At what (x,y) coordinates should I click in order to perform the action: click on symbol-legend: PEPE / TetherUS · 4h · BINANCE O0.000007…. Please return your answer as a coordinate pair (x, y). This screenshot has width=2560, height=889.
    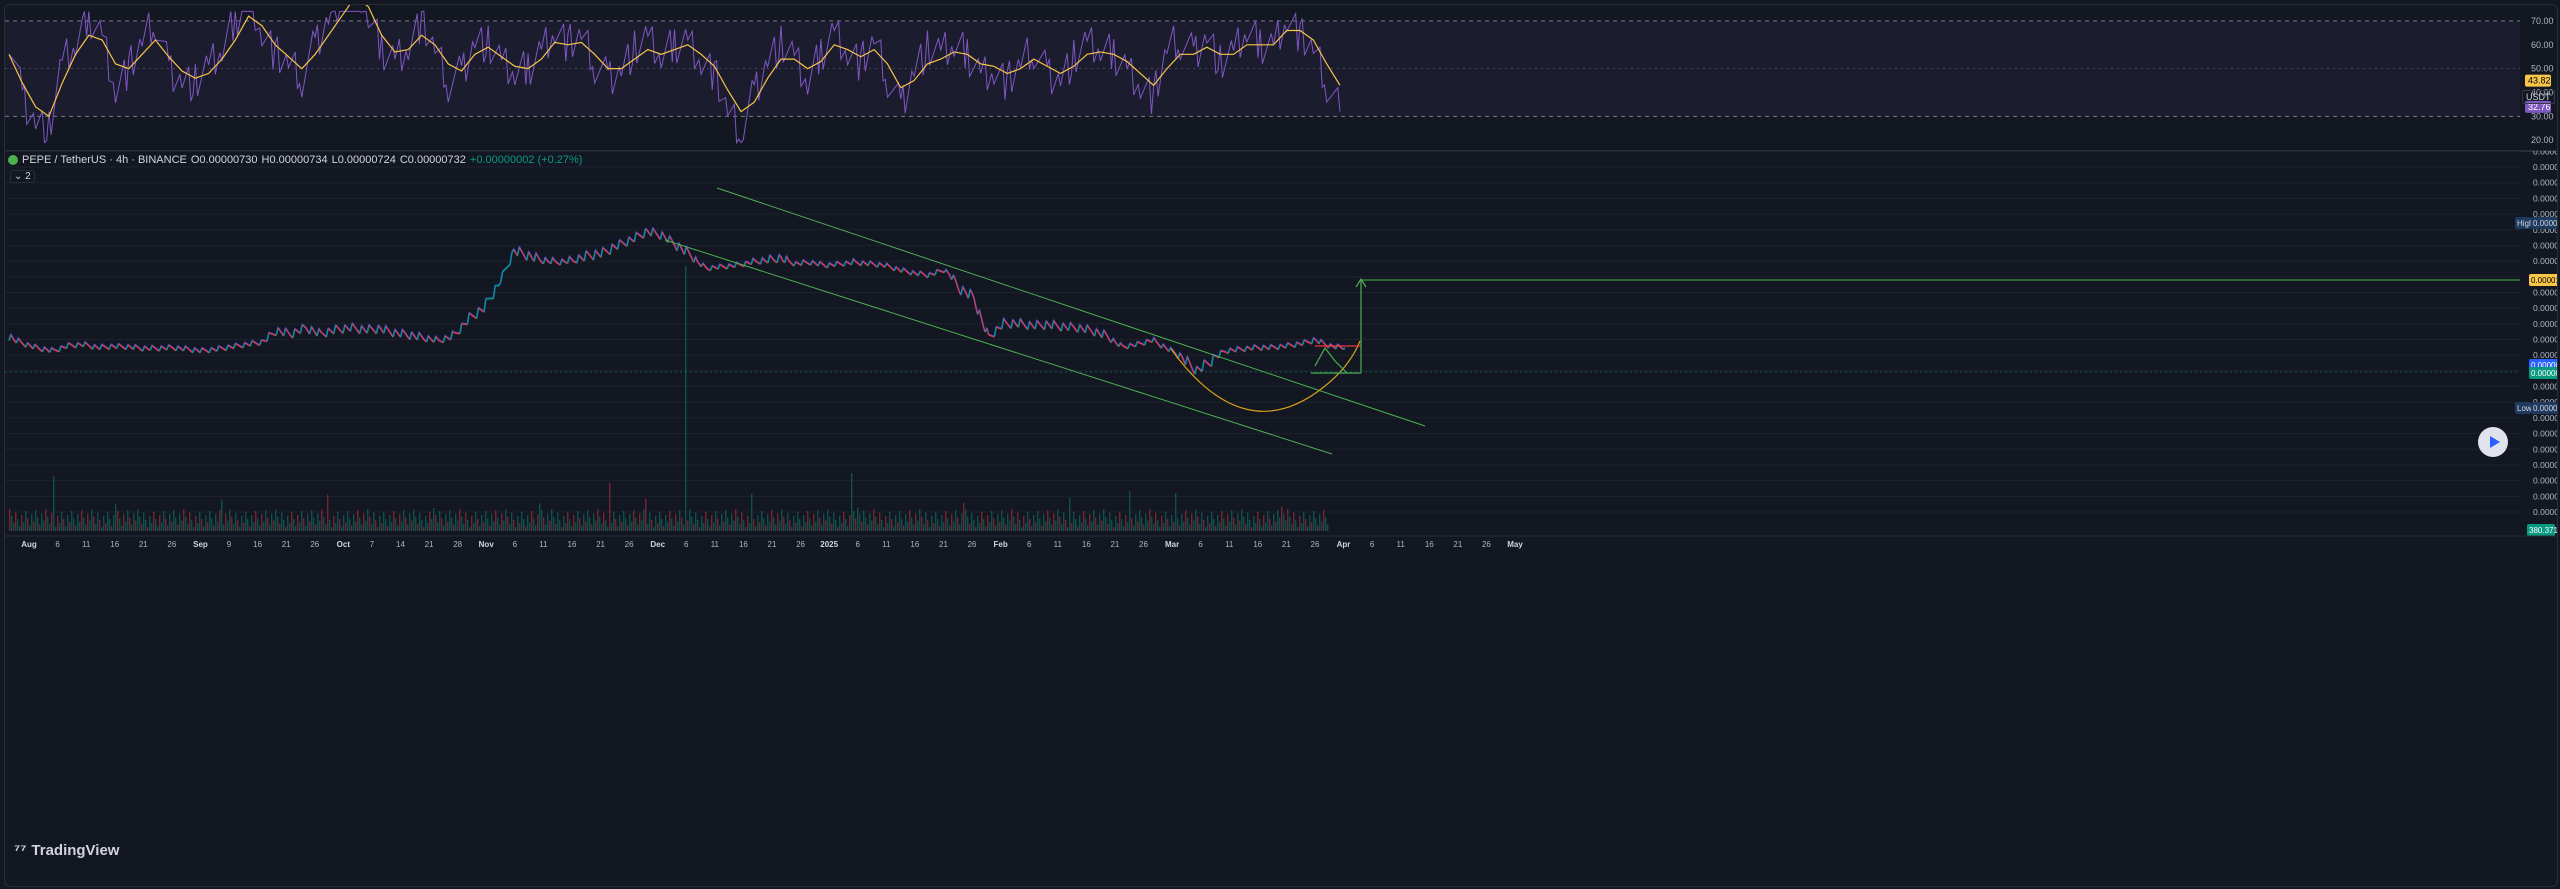
    Looking at the image, I should click on (295, 160).